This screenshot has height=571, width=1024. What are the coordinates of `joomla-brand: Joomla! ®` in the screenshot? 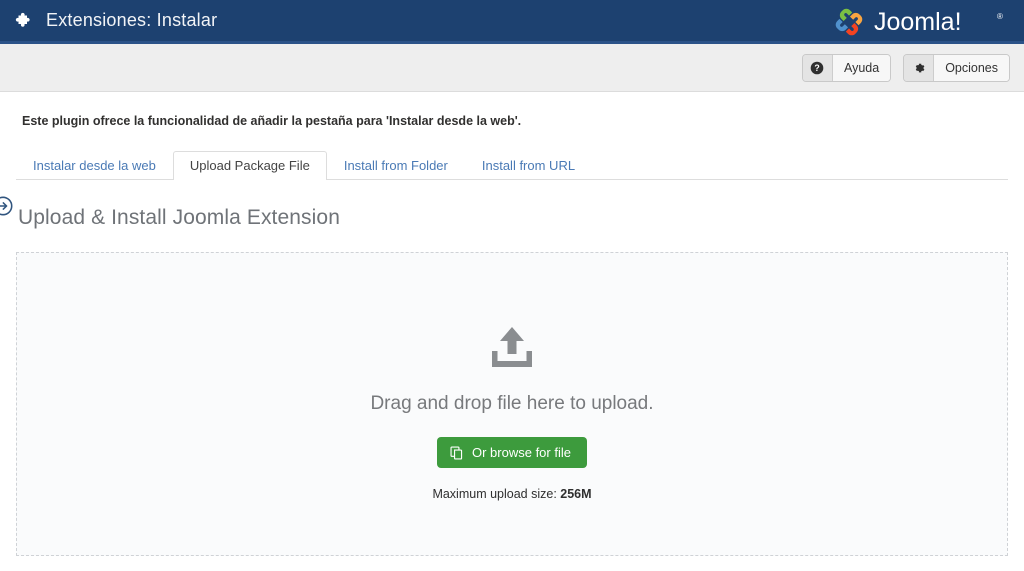 It's located at (922, 22).